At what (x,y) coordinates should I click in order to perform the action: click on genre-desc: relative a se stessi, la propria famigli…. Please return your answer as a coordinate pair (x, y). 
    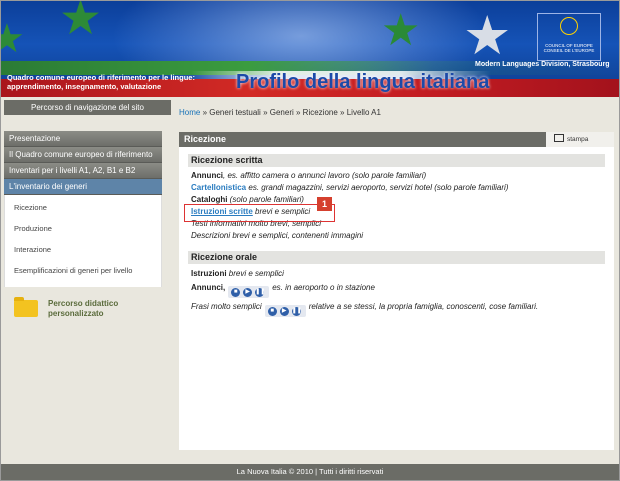
    Looking at the image, I should click on (423, 306).